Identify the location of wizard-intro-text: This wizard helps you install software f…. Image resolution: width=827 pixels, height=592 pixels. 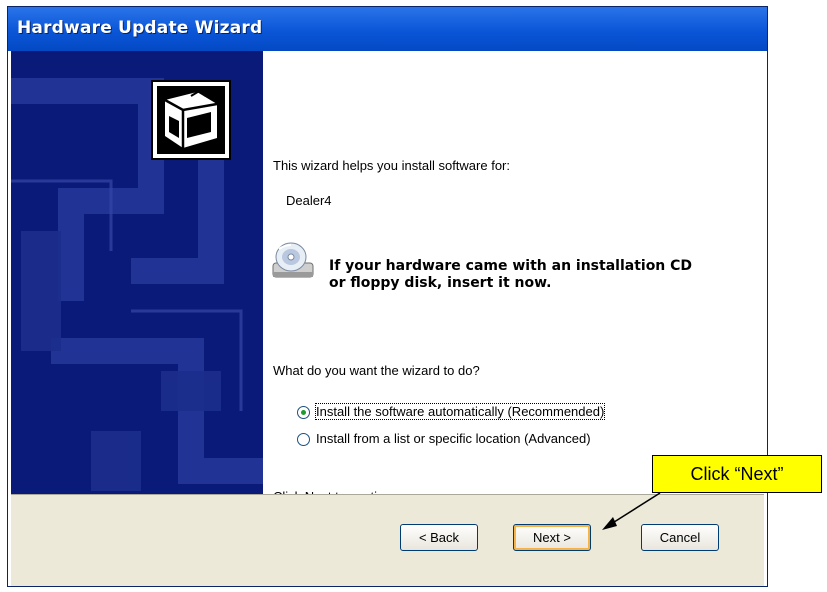
(391, 165).